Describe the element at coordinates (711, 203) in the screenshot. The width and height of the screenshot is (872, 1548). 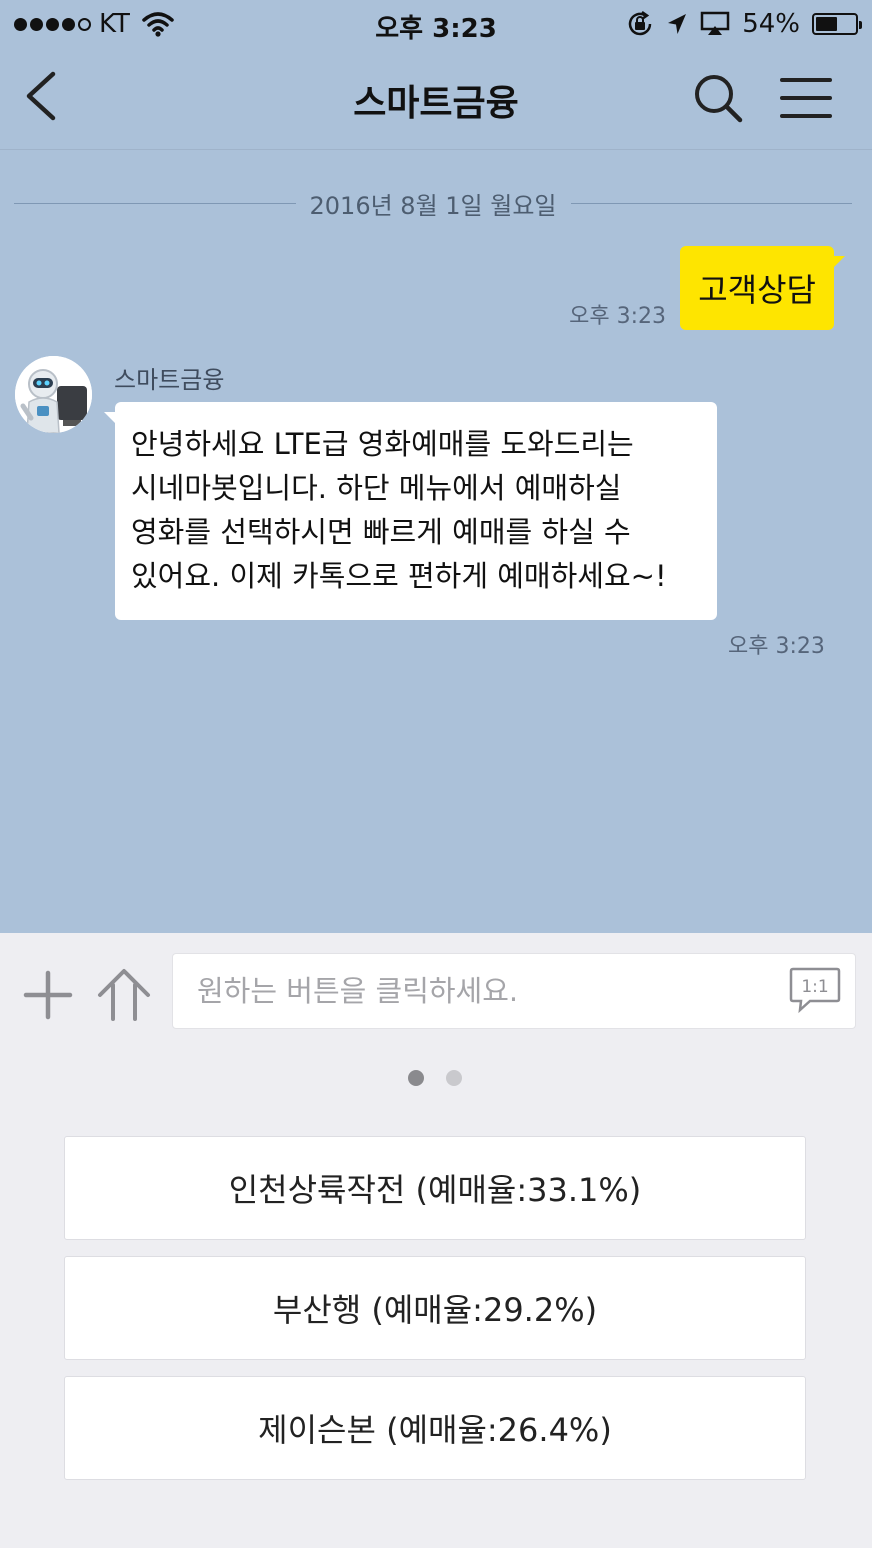
I see `date-line-right` at that location.